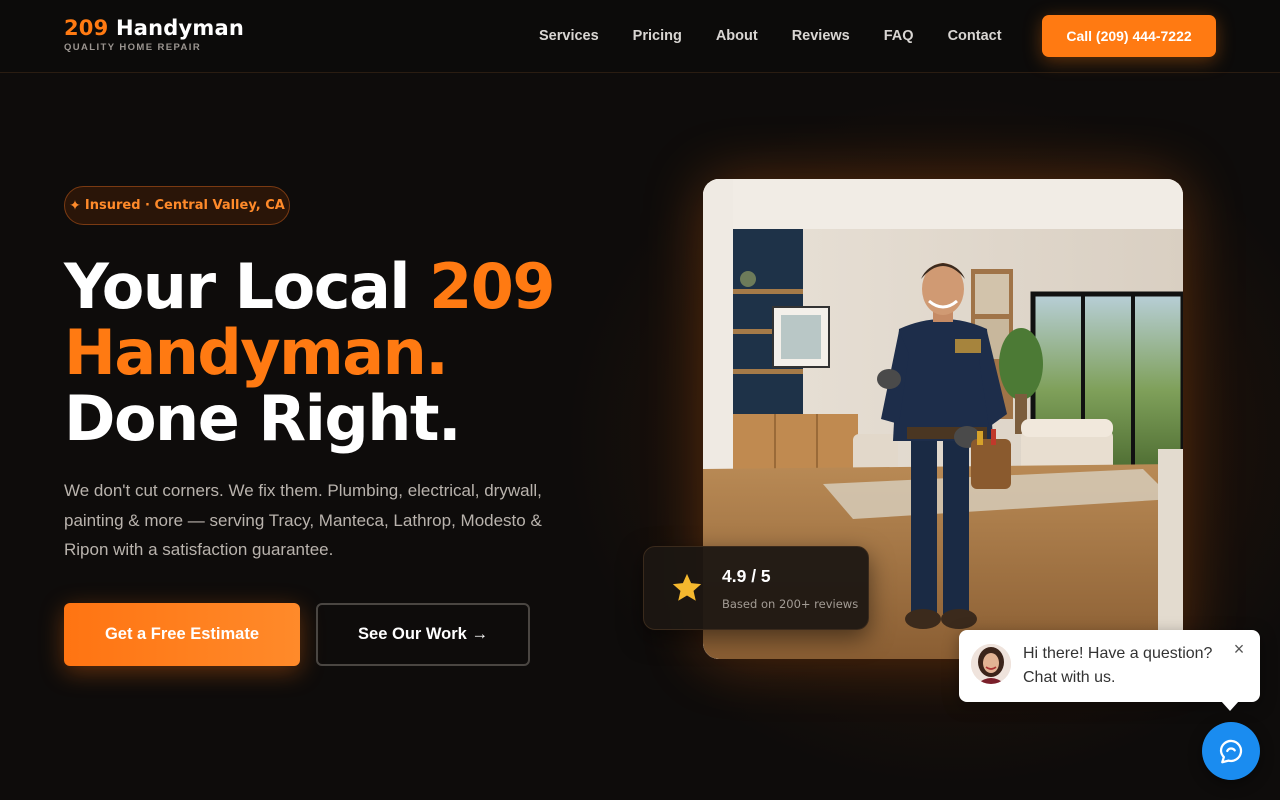 The height and width of the screenshot is (800, 1280). I want to click on rating-subtitle: Based on 200+ reviews, so click(790, 604).